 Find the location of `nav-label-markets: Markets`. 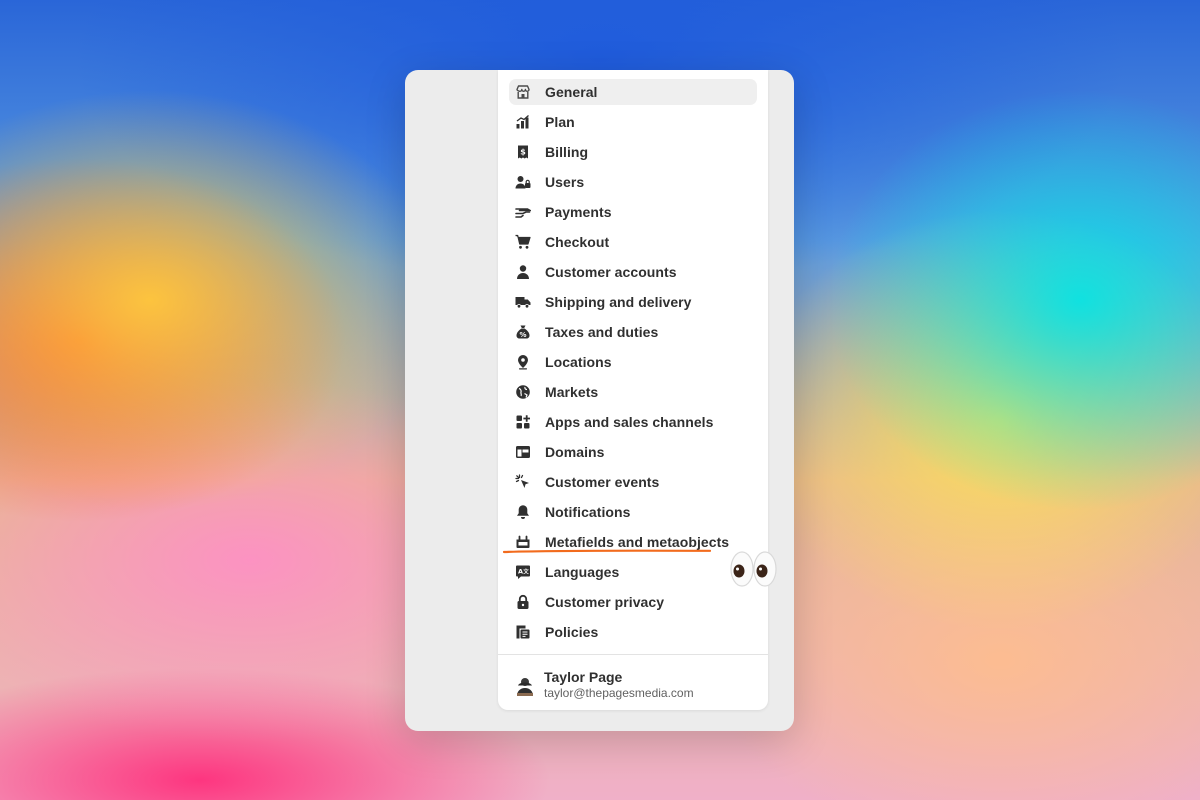

nav-label-markets: Markets is located at coordinates (572, 392).